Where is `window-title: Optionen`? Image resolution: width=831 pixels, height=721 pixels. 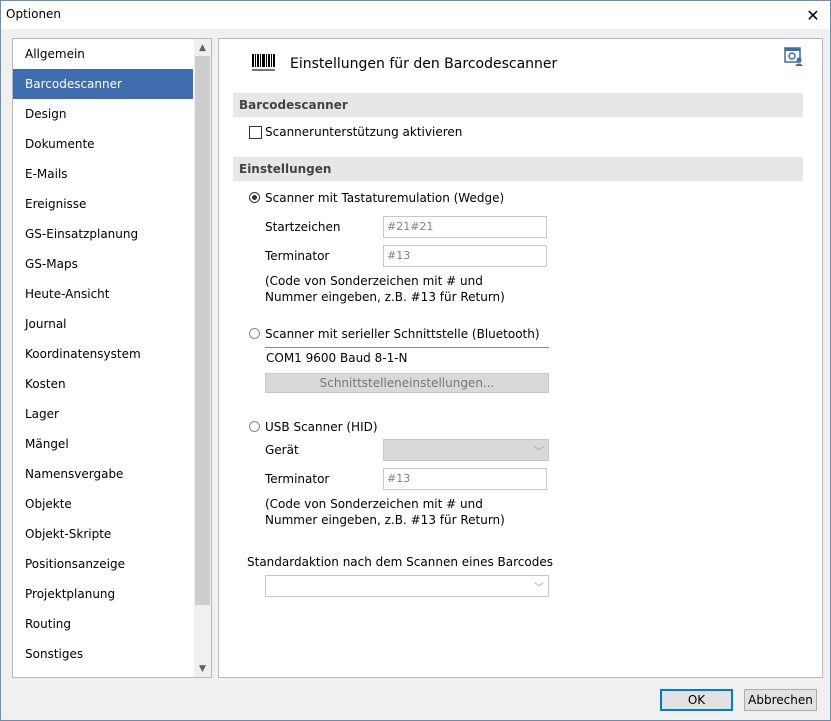
window-title: Optionen is located at coordinates (34, 14).